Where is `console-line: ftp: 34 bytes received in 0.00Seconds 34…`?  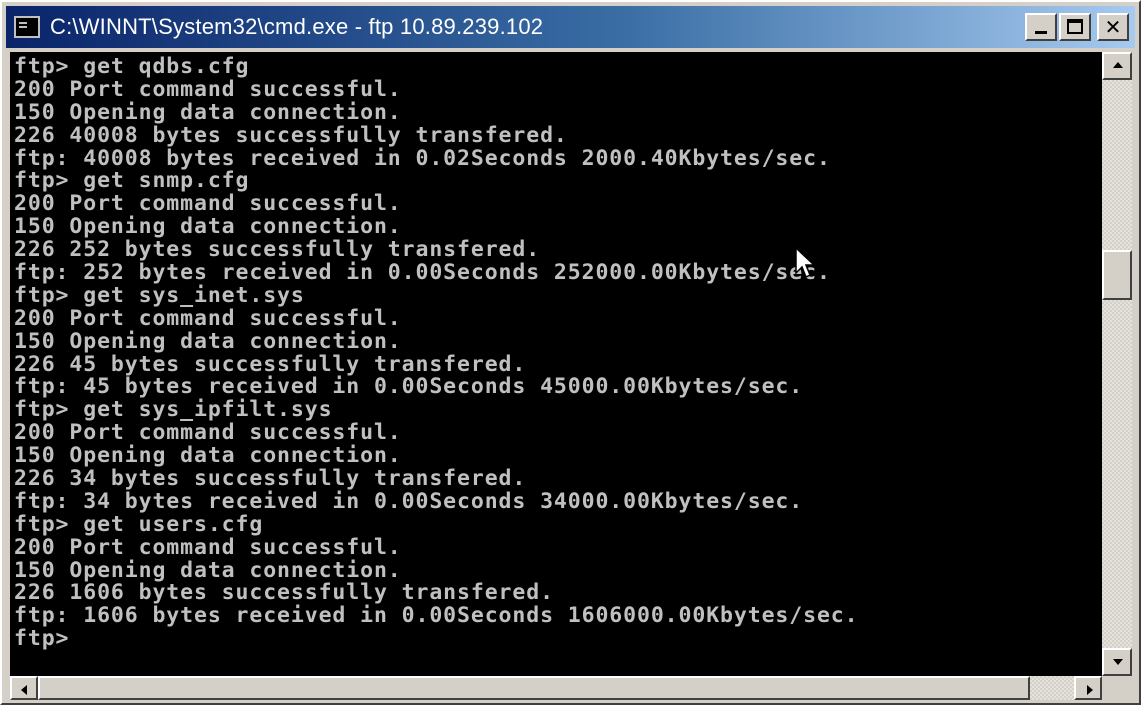
console-line: ftp: 34 bytes received in 0.00Seconds 34… is located at coordinates (409, 501).